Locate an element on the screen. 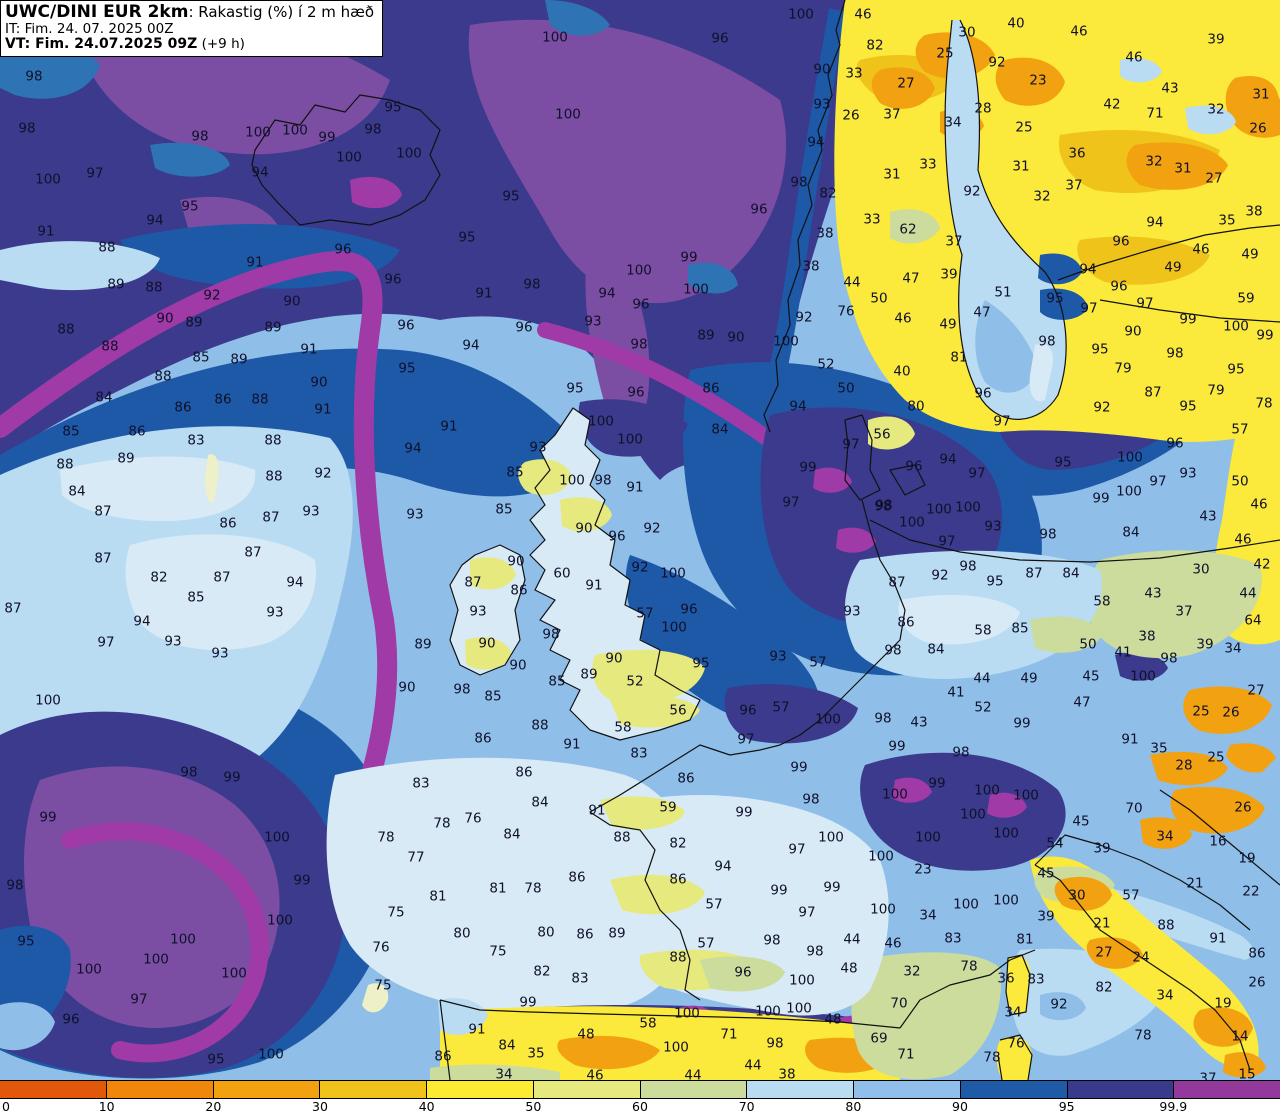 Image resolution: width=1280 pixels, height=1115 pixels. humidity-value-label: 48 is located at coordinates (832, 1020).